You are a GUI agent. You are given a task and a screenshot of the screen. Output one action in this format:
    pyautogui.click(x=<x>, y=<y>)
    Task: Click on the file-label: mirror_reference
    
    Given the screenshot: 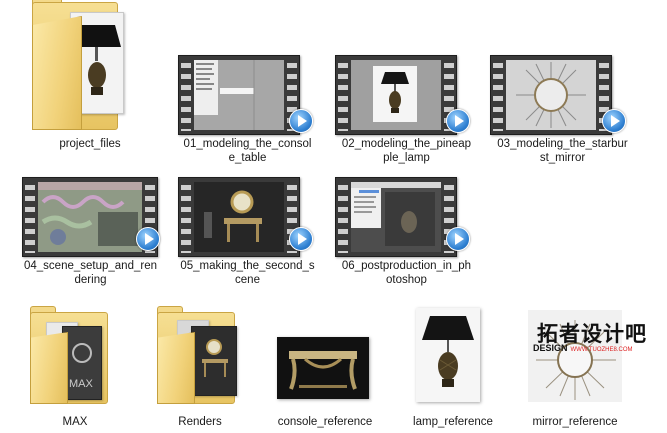 What is the action you would take?
    pyautogui.click(x=575, y=422)
    